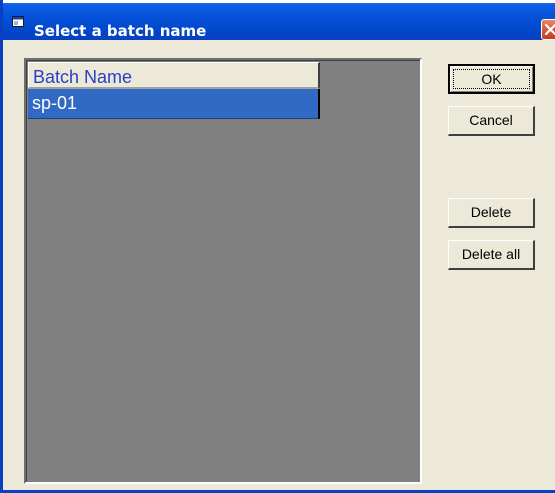  What do you see at coordinates (174, 75) in the screenshot?
I see `column-header-batch-name: Batch Name` at bounding box center [174, 75].